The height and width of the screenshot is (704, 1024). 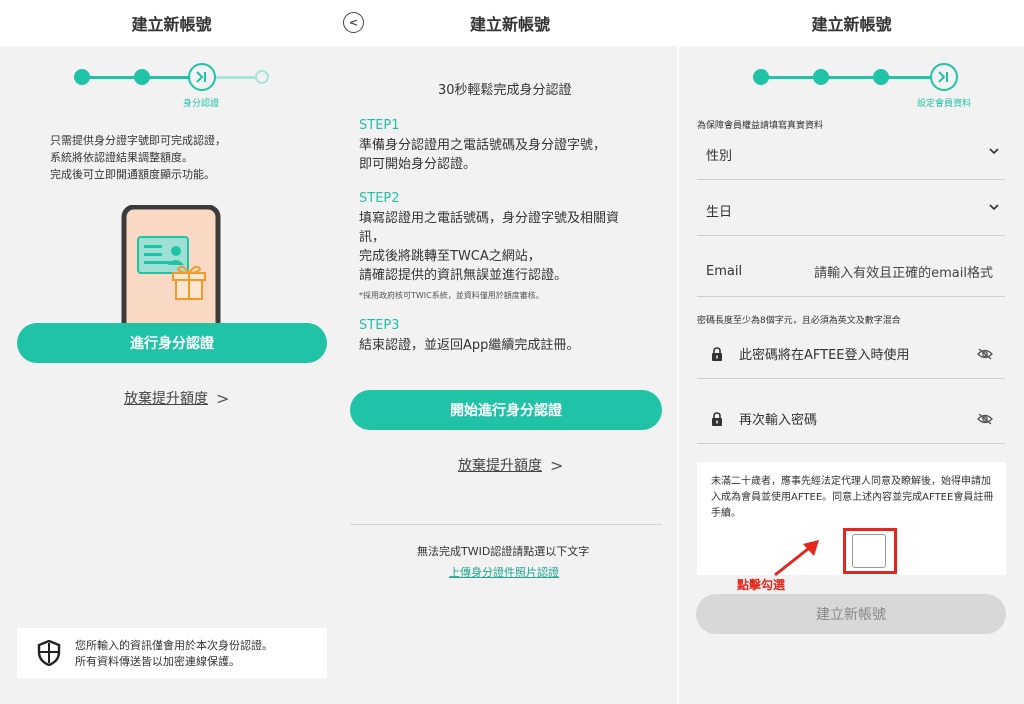 What do you see at coordinates (121, 157) in the screenshot?
I see `intro-line: 系統將依認證結果調整額度。` at bounding box center [121, 157].